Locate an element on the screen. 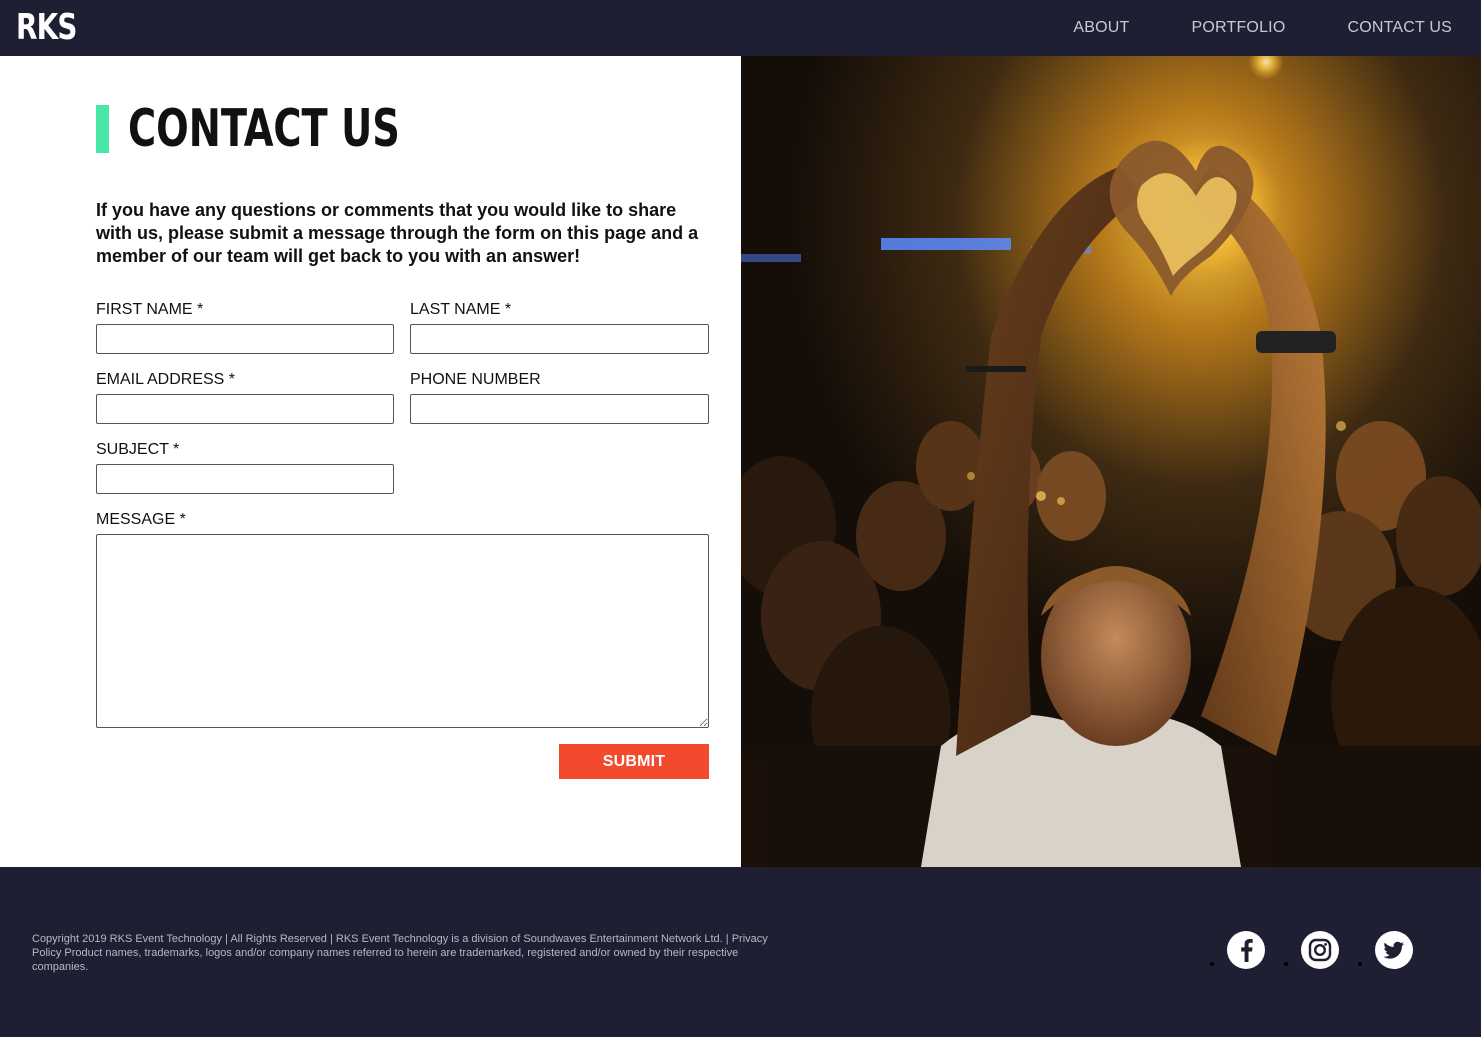  first-name-field is located at coordinates (245, 339).